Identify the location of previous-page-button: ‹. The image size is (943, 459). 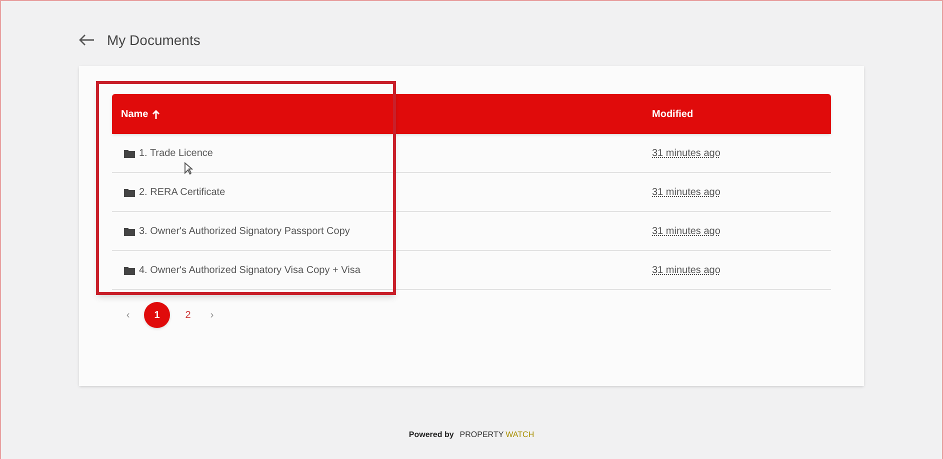
(128, 315).